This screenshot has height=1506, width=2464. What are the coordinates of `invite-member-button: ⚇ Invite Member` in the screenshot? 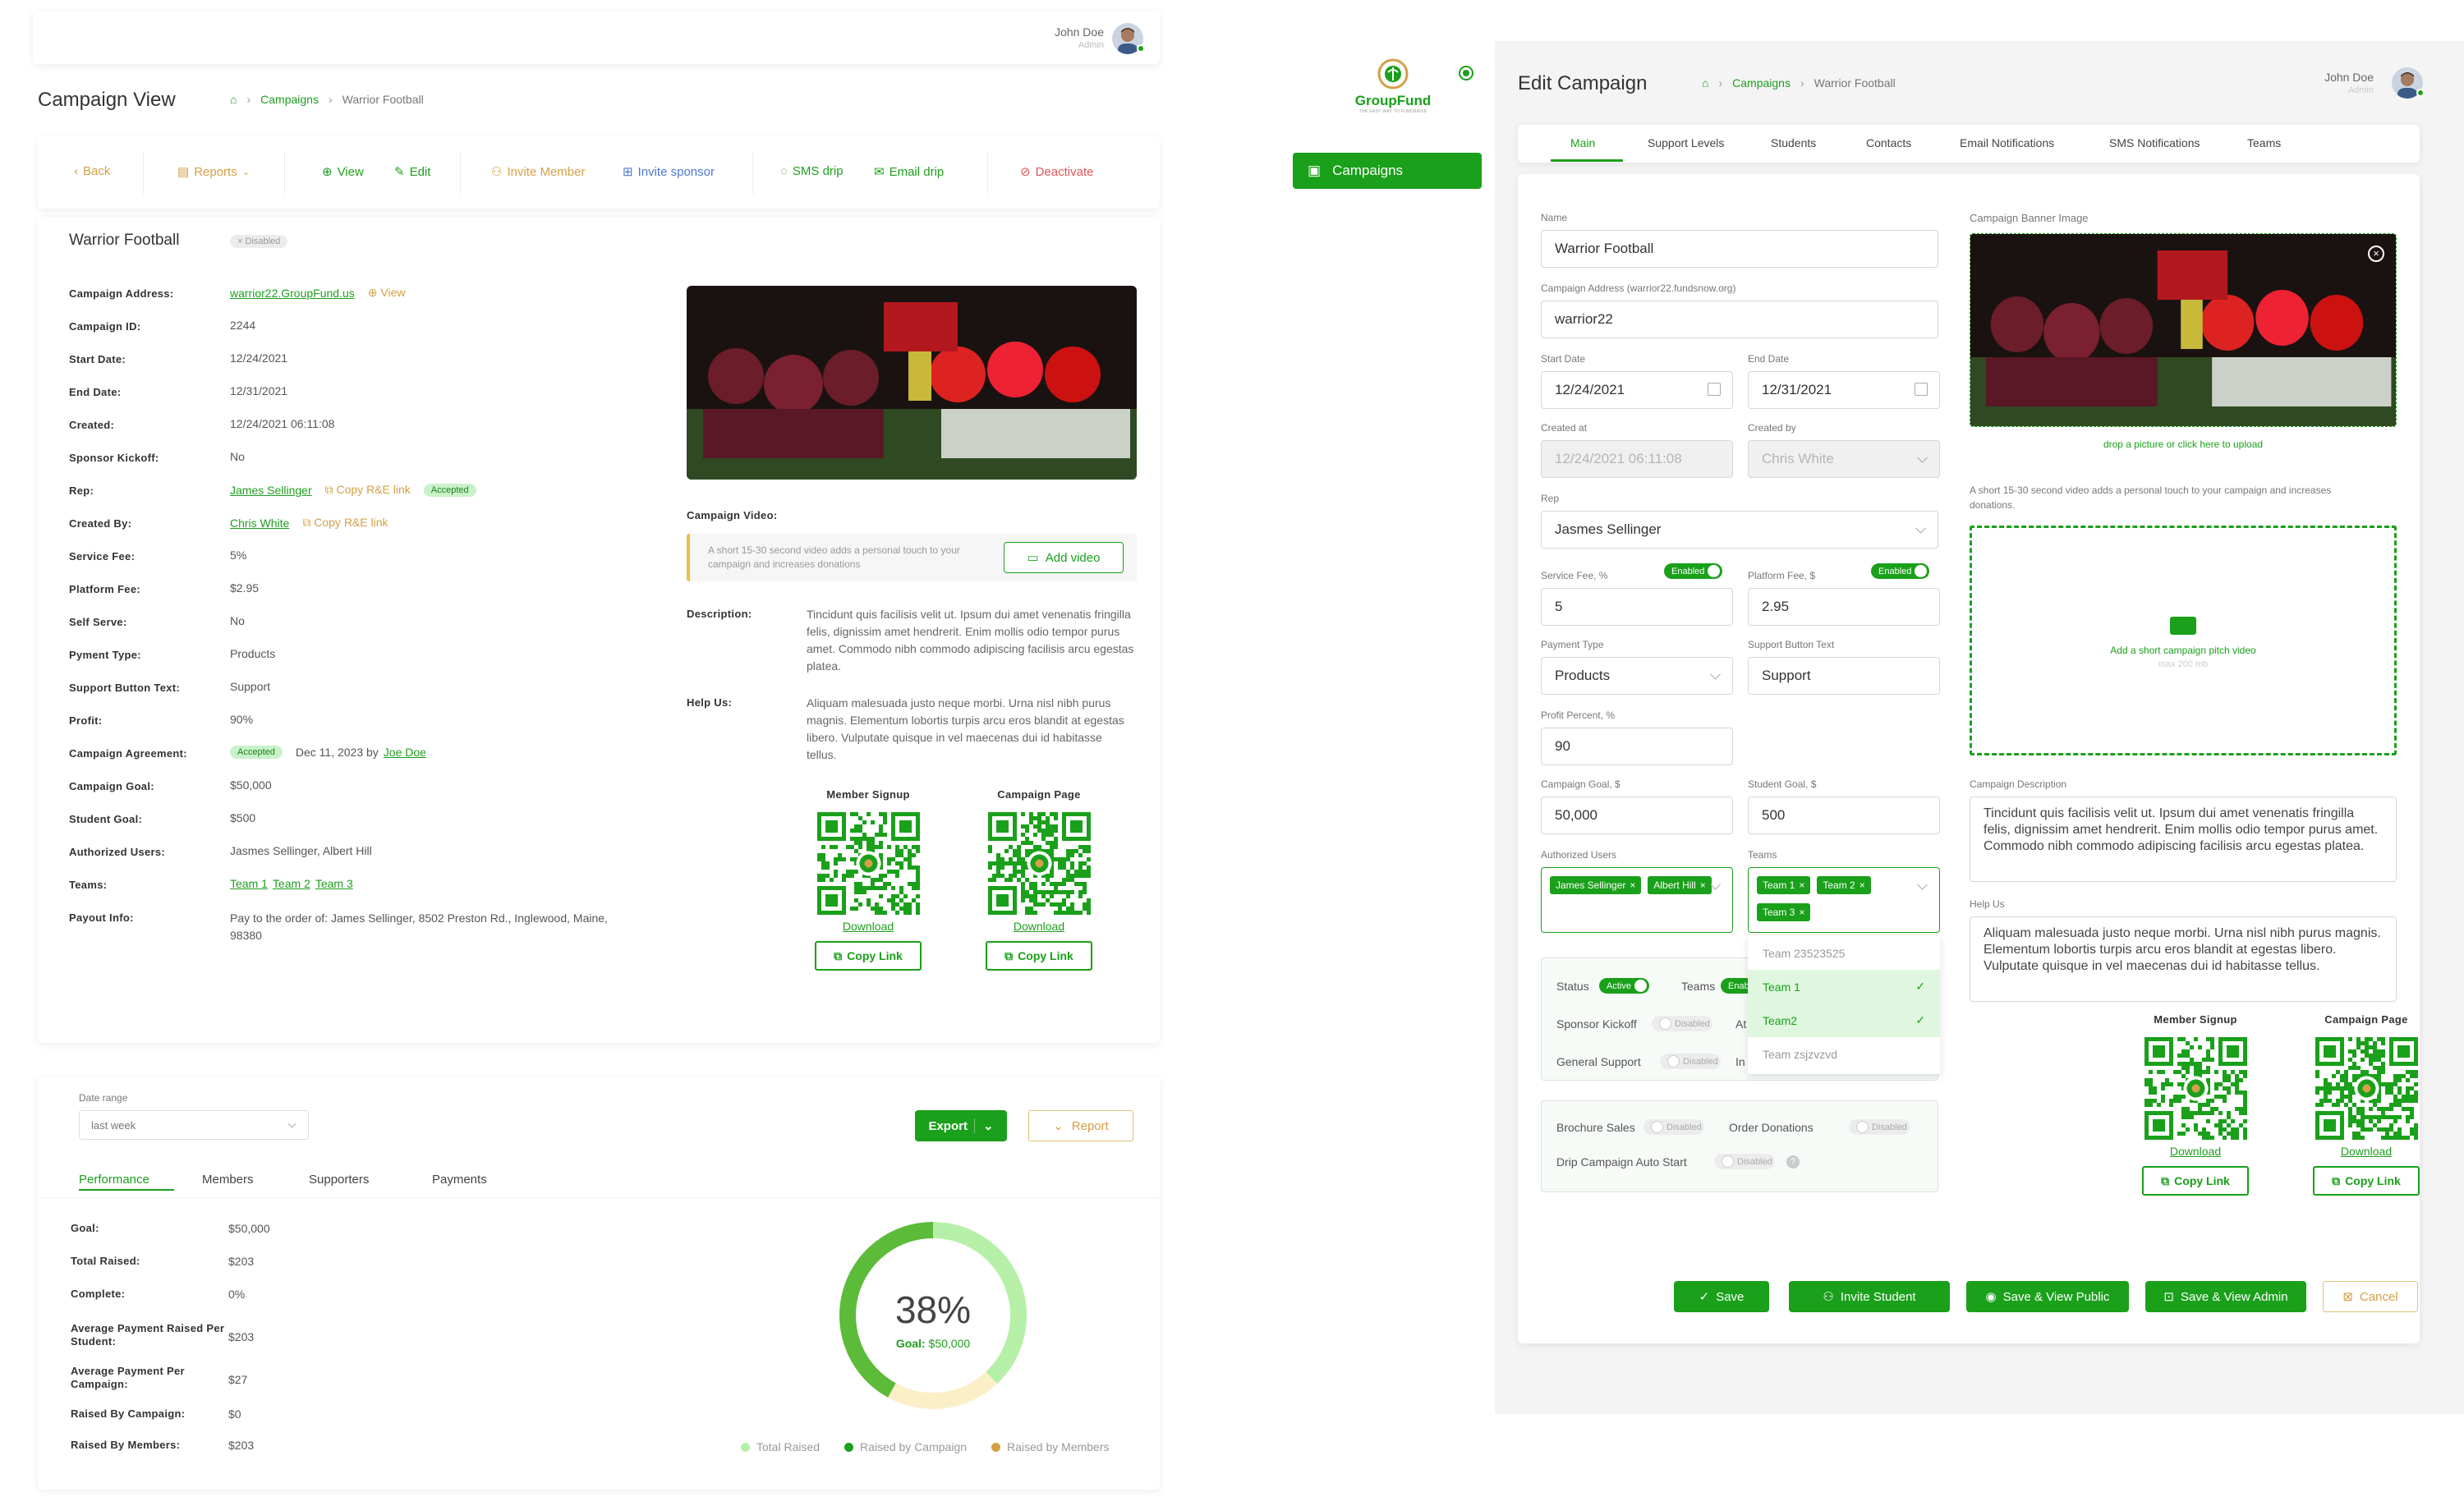 It's located at (538, 172).